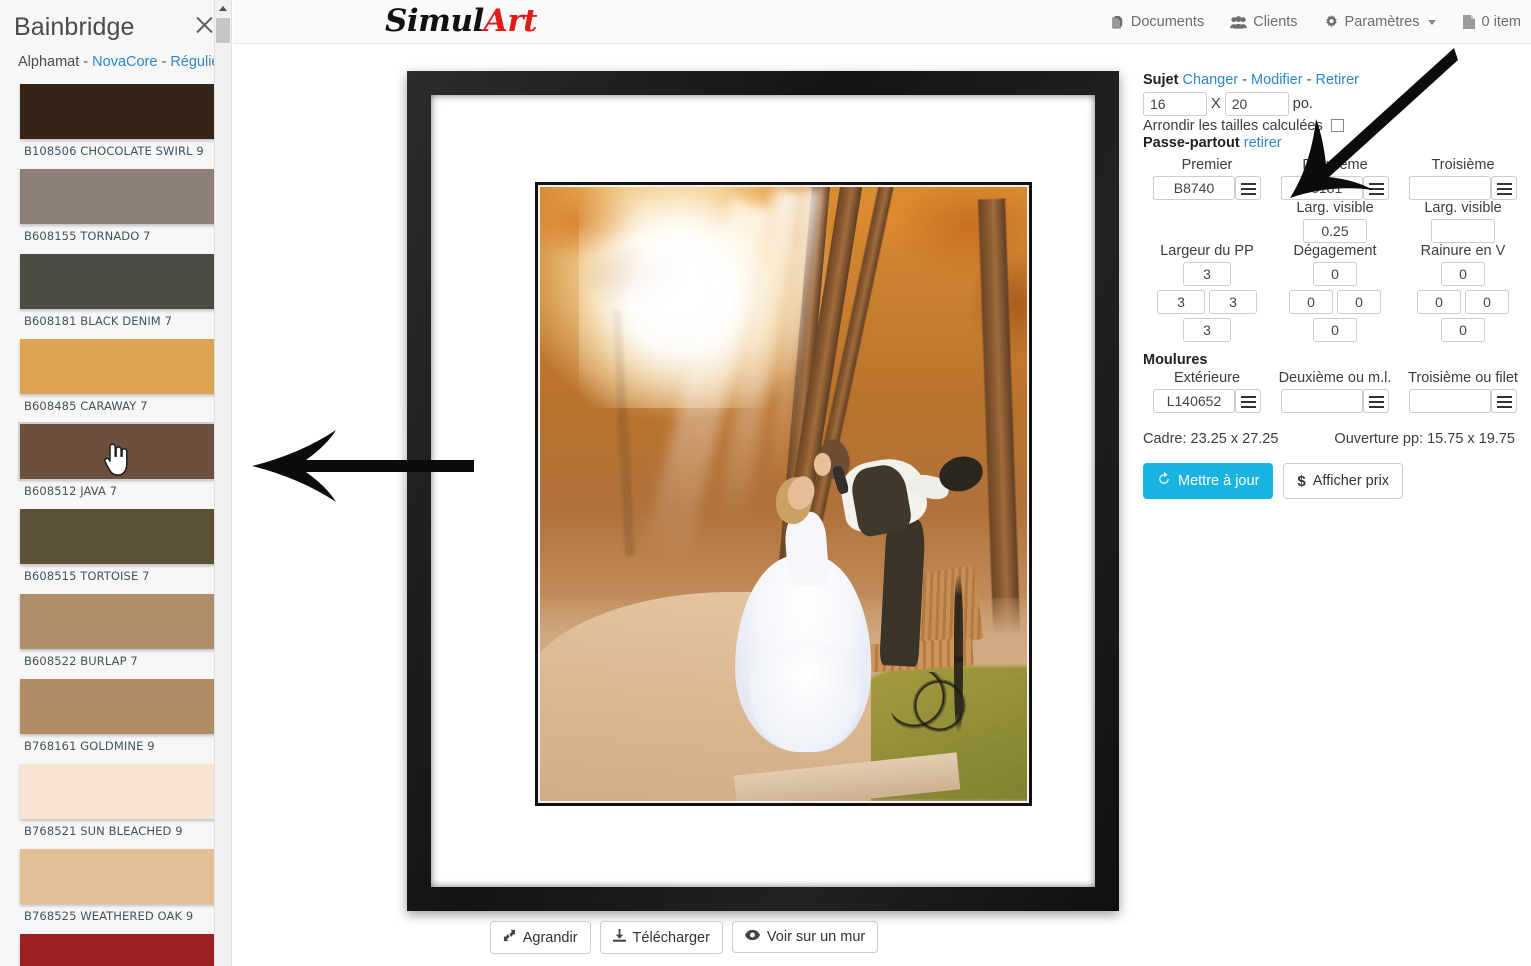  I want to click on swatch-item: B608485 CARAWAY 7, so click(115, 376).